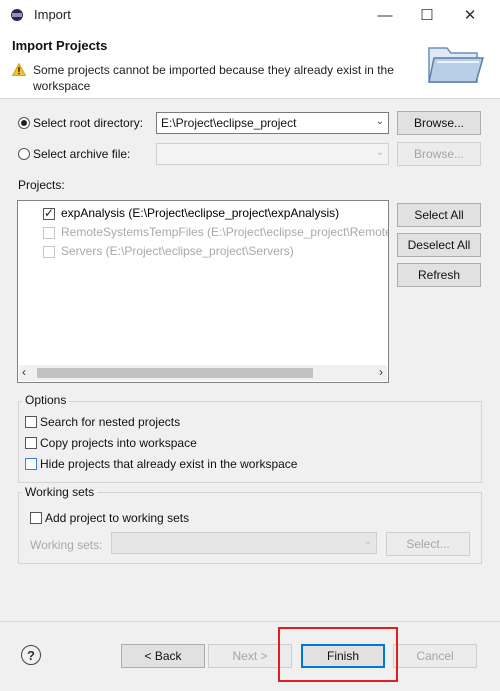 The image size is (500, 691). What do you see at coordinates (41, 185) in the screenshot?
I see `projects-label: Projects:` at bounding box center [41, 185].